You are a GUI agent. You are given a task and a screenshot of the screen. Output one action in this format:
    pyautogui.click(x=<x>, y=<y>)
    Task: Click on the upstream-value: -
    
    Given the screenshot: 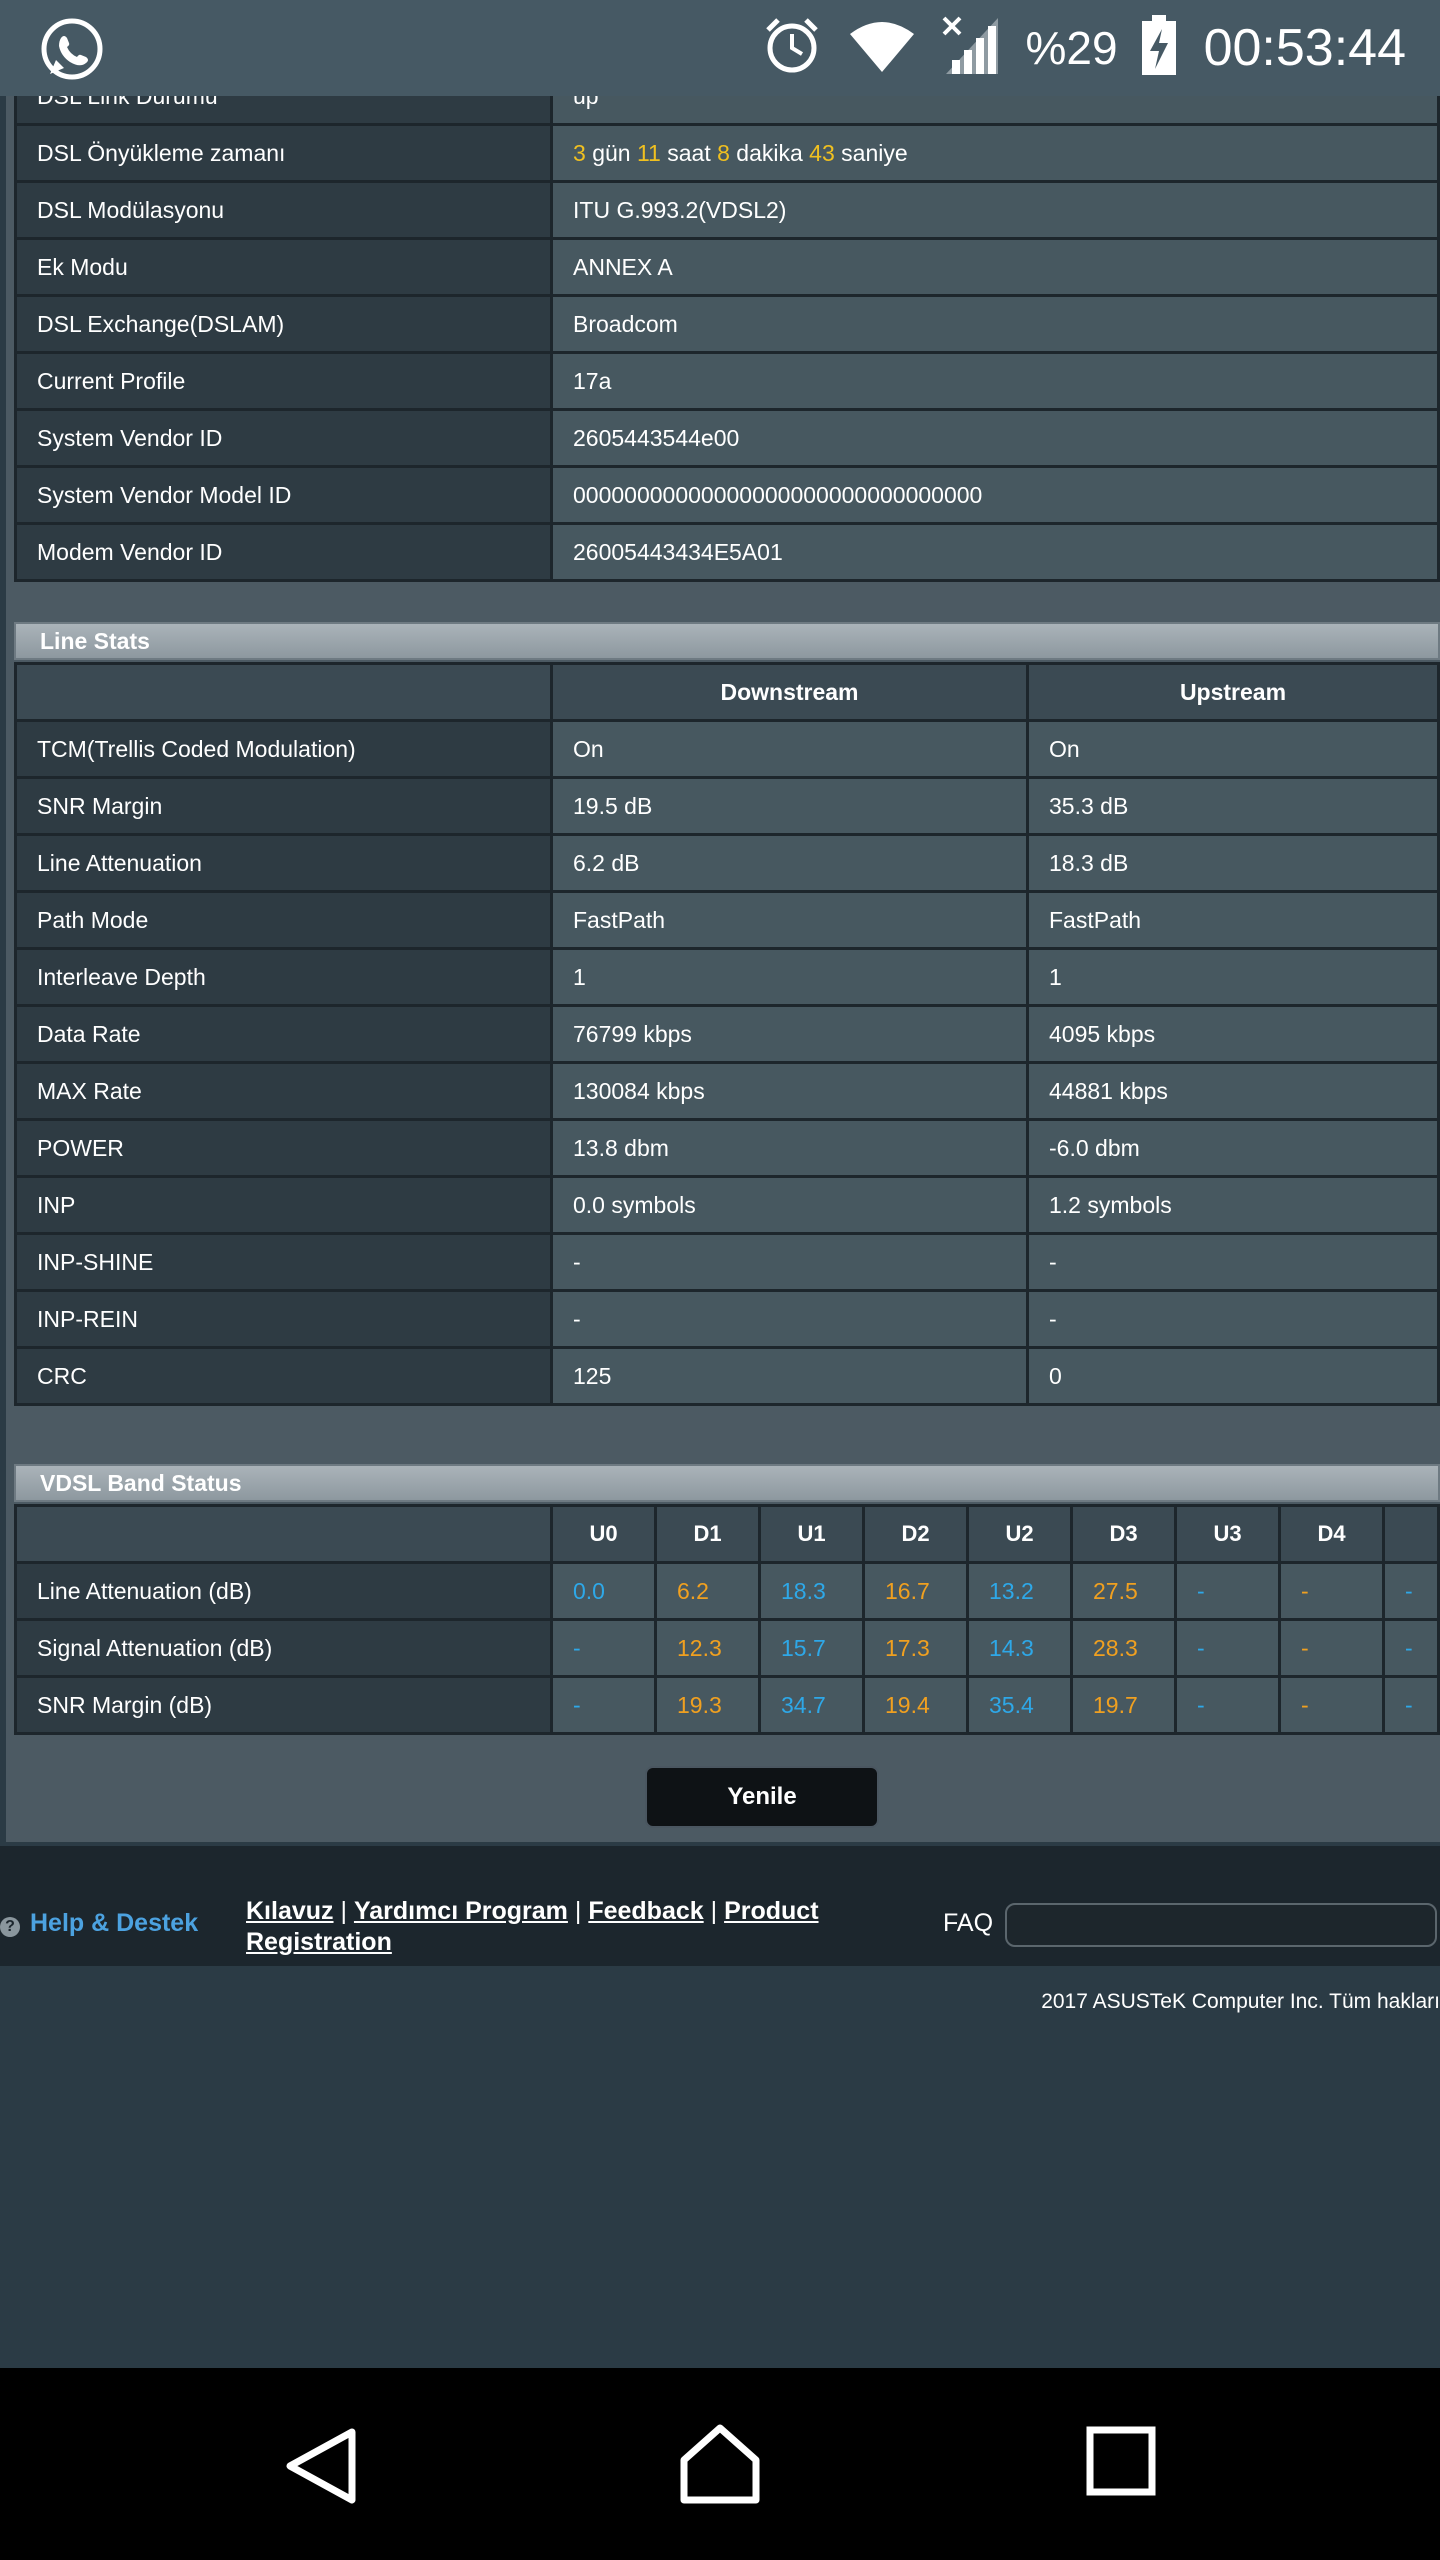 What is the action you would take?
    pyautogui.click(x=1233, y=1319)
    